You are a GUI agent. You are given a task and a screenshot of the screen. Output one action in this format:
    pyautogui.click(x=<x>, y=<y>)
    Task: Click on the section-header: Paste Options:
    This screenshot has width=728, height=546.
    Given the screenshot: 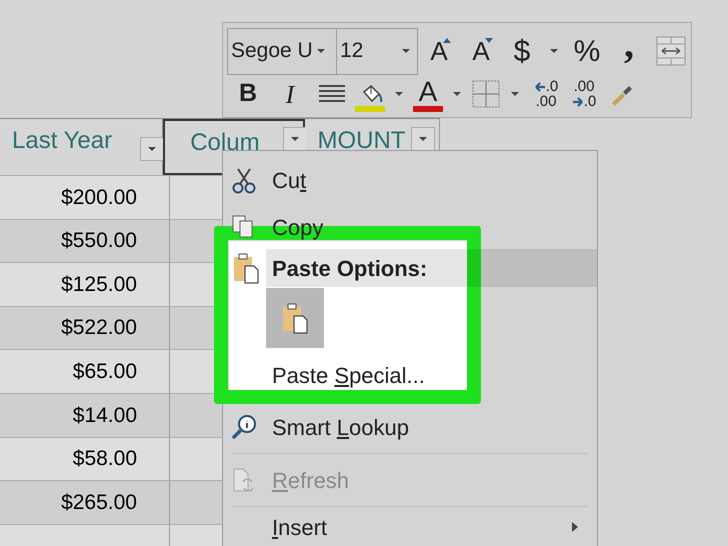 What is the action you would take?
    pyautogui.click(x=431, y=268)
    